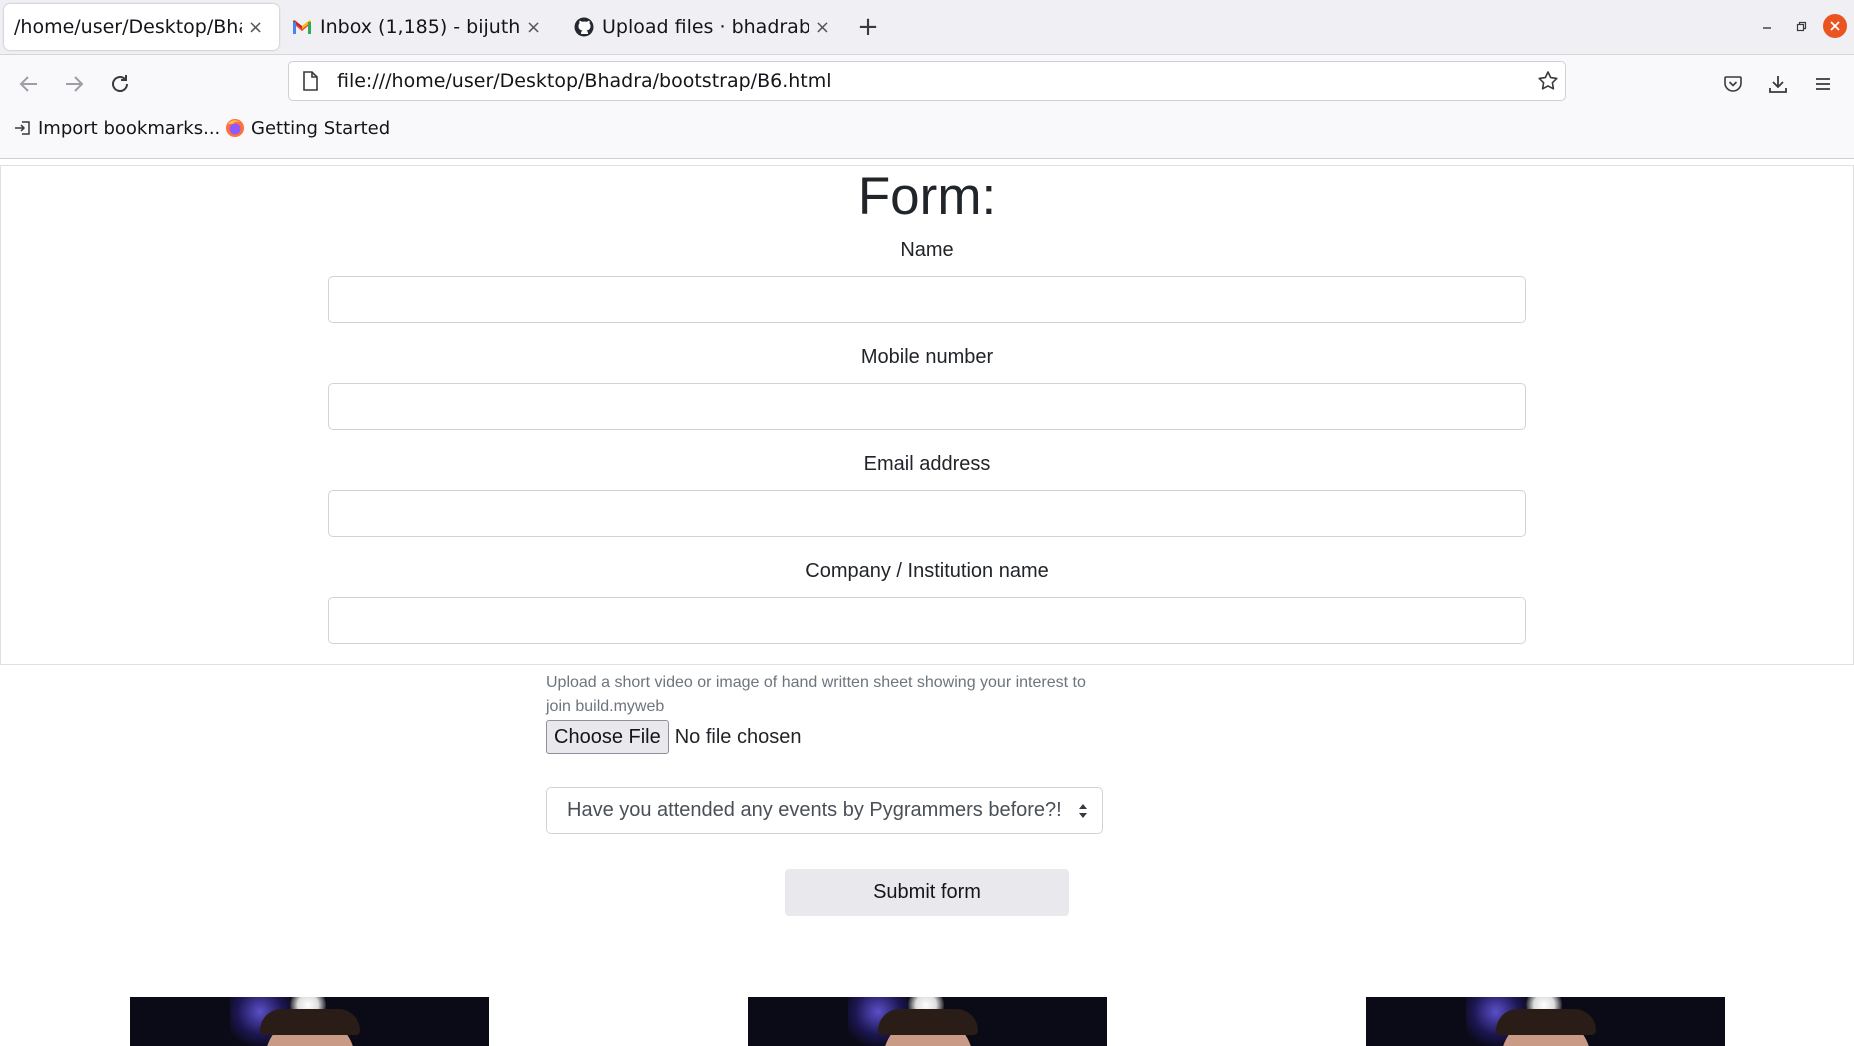  I want to click on mobile-label: Mobile number, so click(927, 357).